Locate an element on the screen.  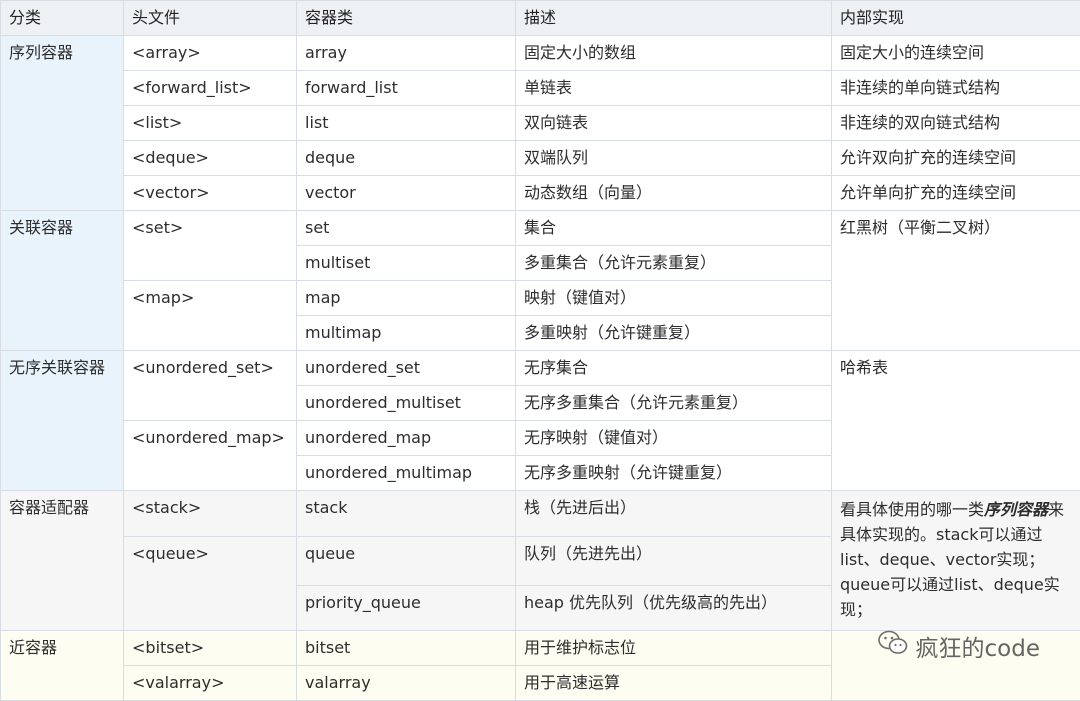
class-cell: array is located at coordinates (406, 53).